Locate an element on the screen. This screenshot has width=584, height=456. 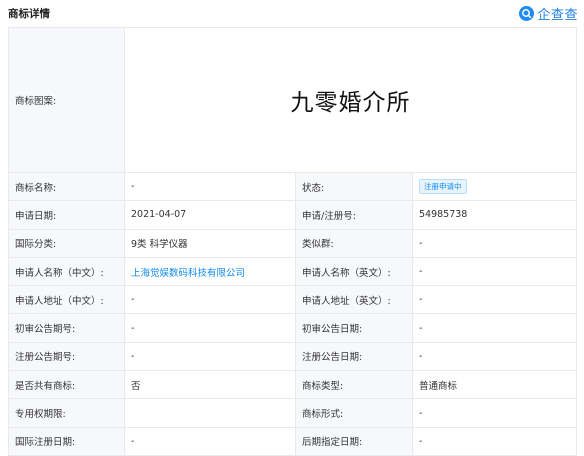
field-label: 状态: is located at coordinates (354, 186).